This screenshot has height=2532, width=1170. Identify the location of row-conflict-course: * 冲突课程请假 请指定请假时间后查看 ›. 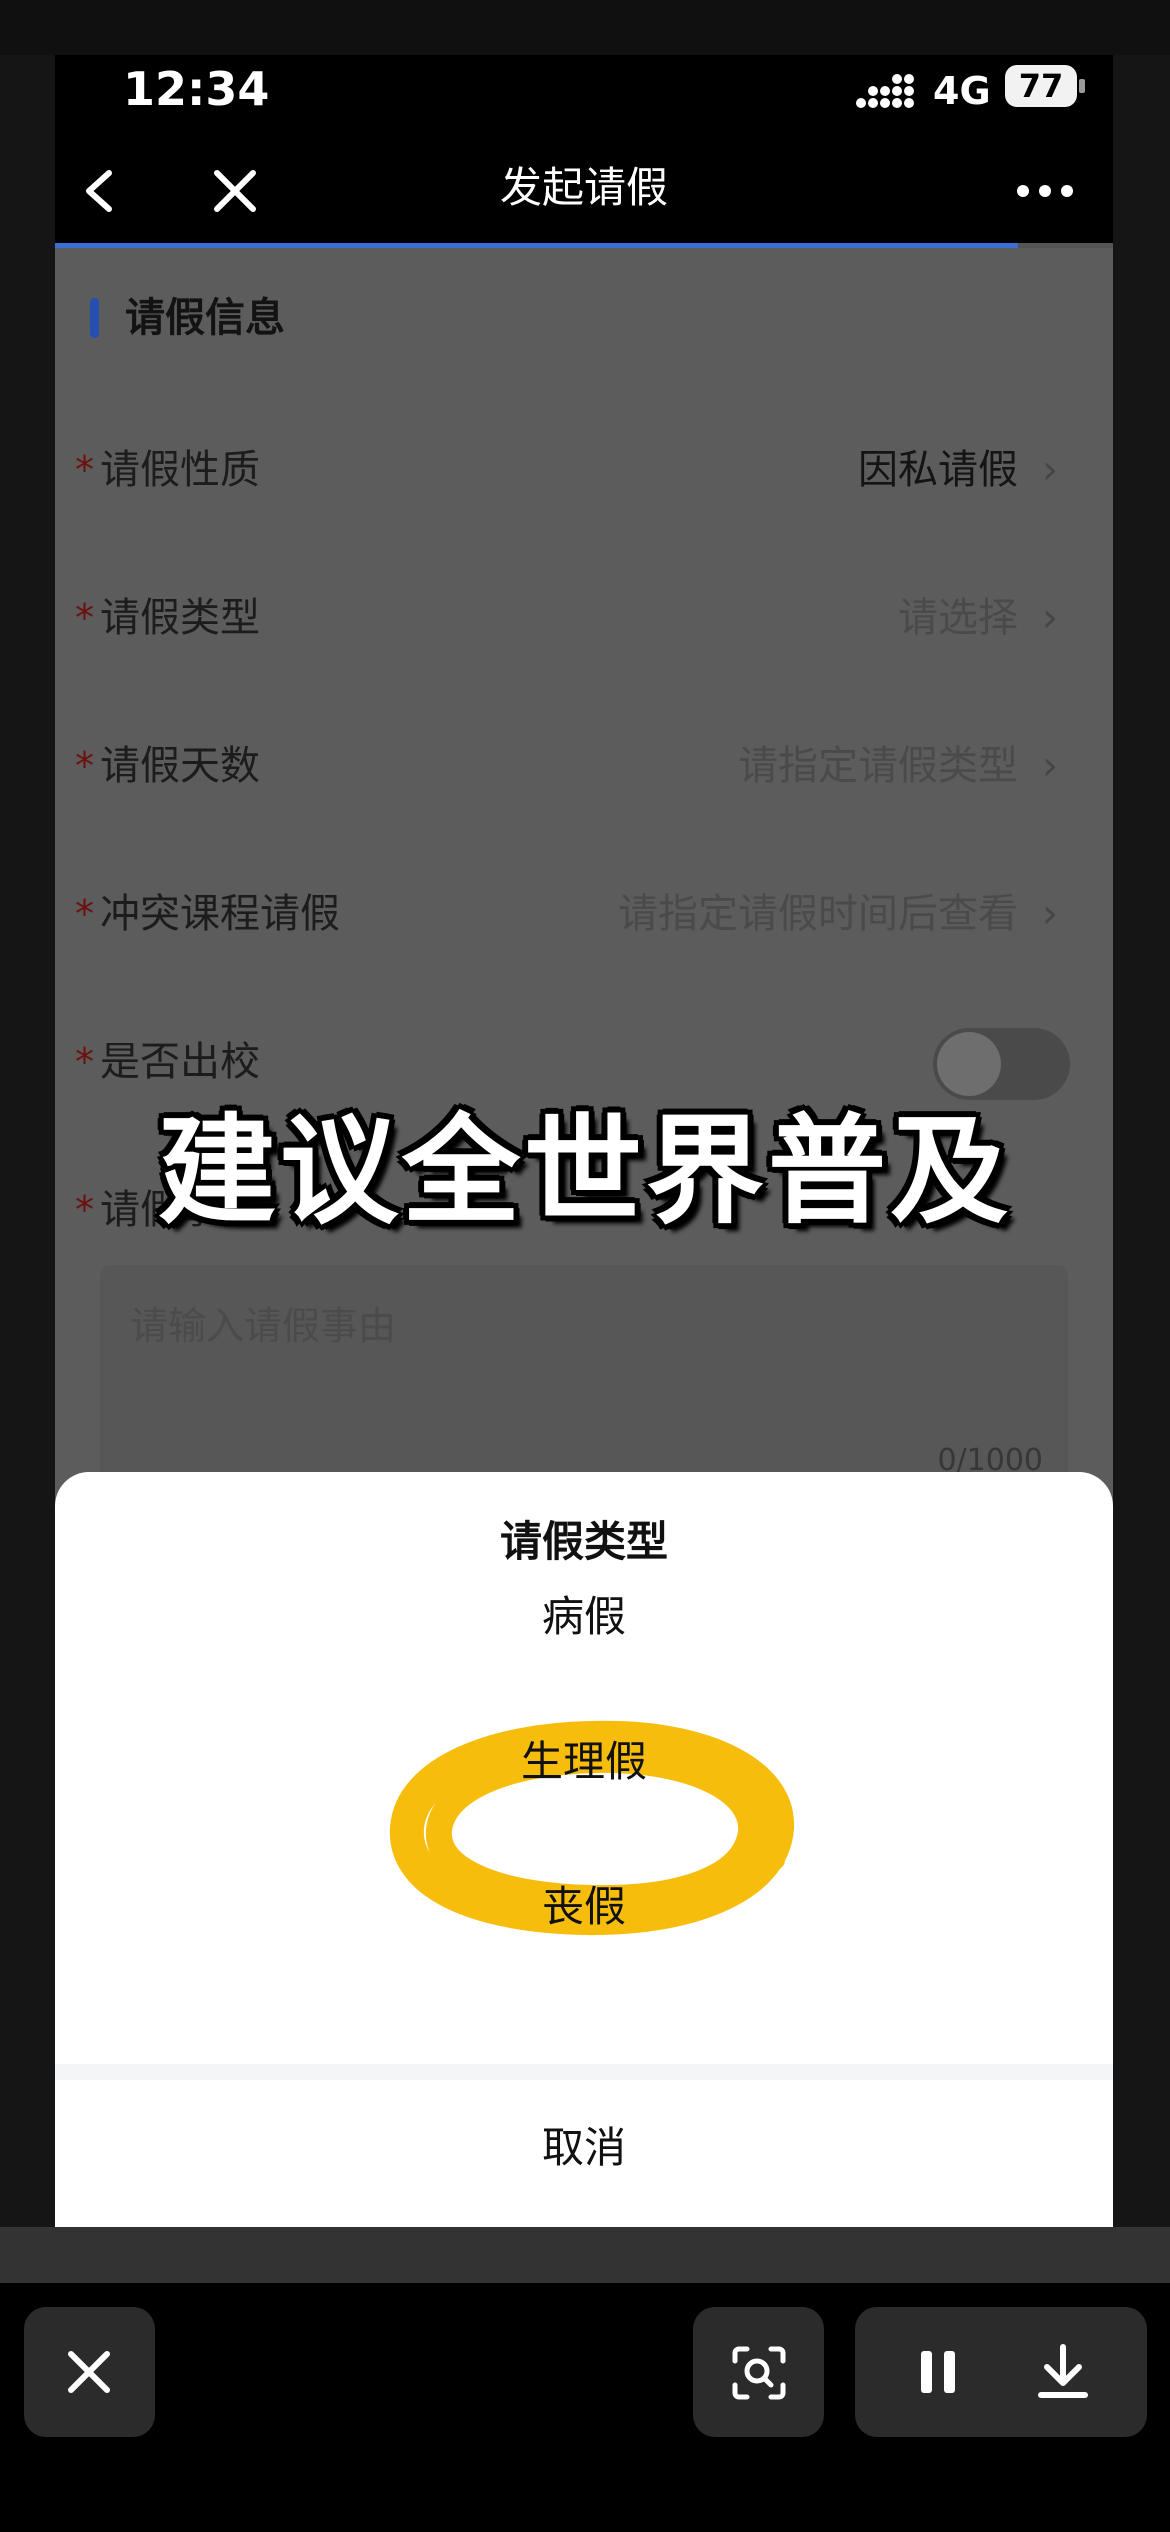
(584, 914).